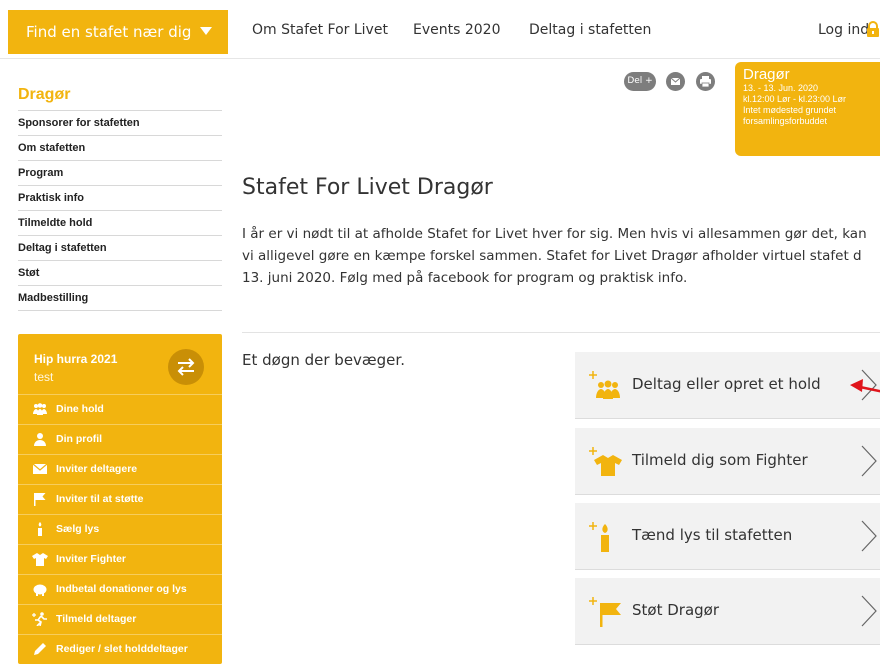 The image size is (880, 664). Describe the element at coordinates (91, 559) in the screenshot. I see `team-item-label: Inviter Fighter` at that location.